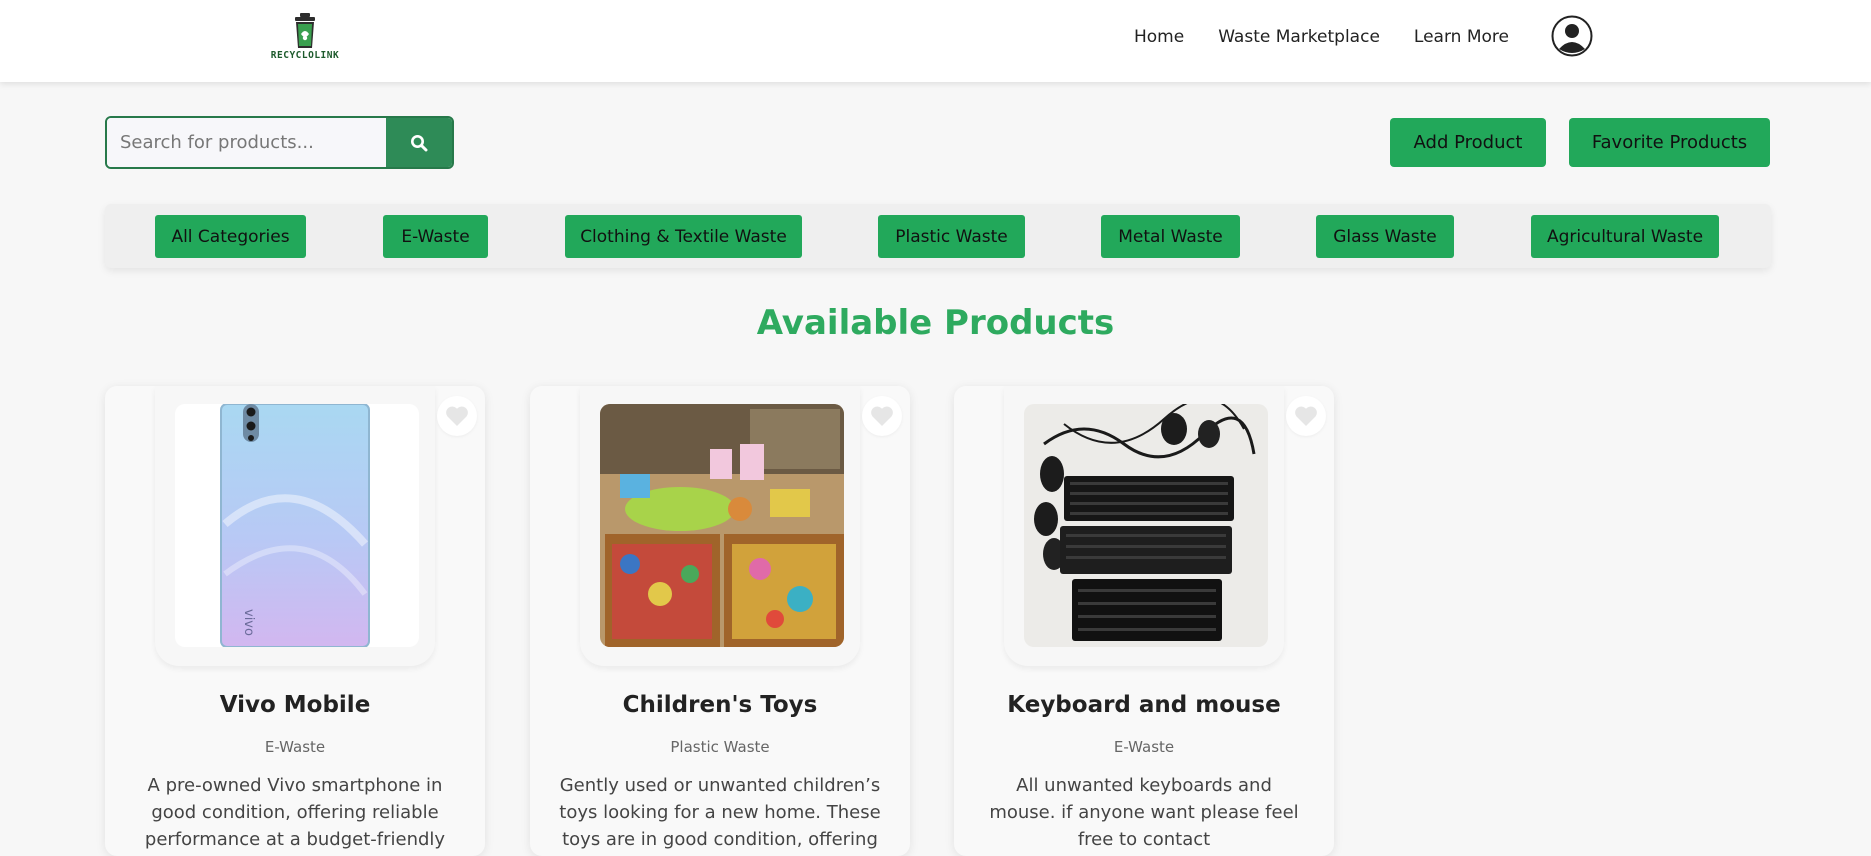 This screenshot has height=856, width=1871. Describe the element at coordinates (951, 236) in the screenshot. I see `category-plastic: Plastic Waste` at that location.